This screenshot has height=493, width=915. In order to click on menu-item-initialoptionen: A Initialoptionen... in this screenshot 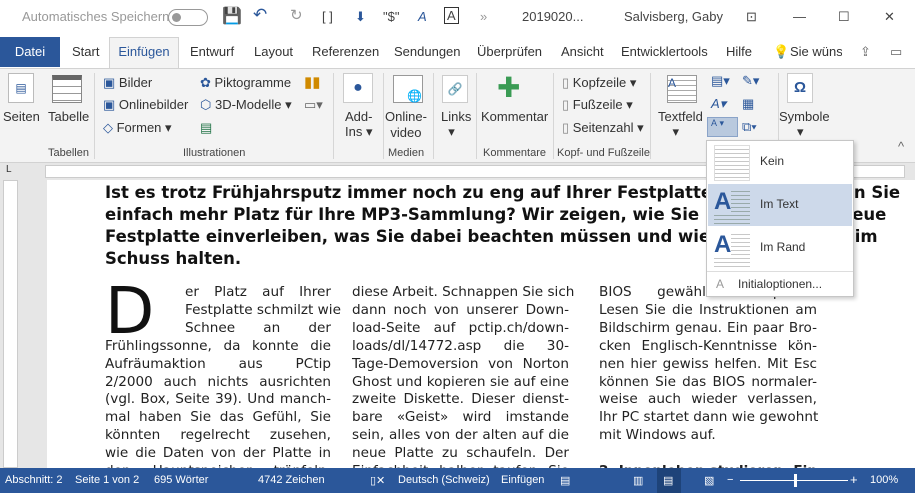, I will do `click(780, 284)`.